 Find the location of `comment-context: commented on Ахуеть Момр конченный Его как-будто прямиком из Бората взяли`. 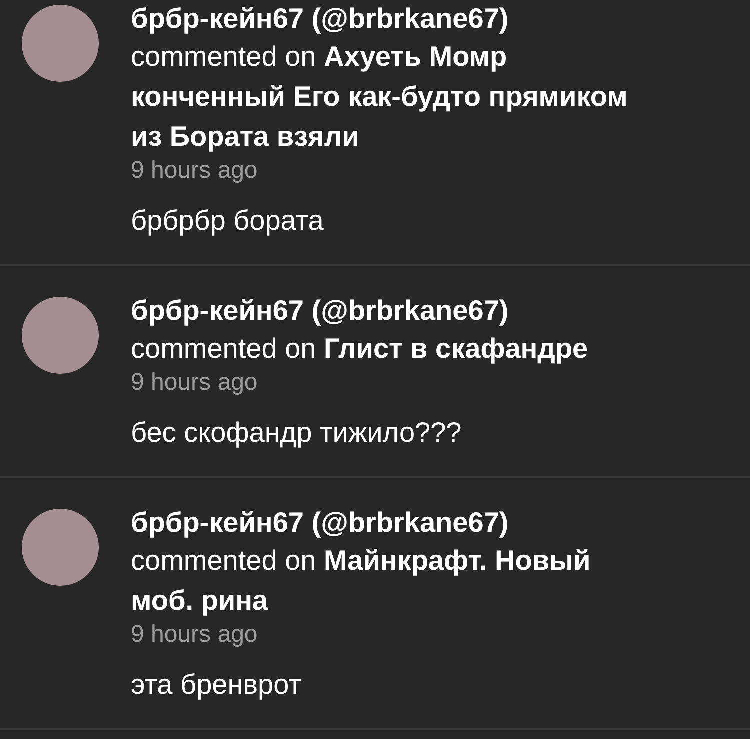

comment-context: commented on Ахуеть Момр конченный Его как-будто прямиком из Бората взяли is located at coordinates (380, 97).